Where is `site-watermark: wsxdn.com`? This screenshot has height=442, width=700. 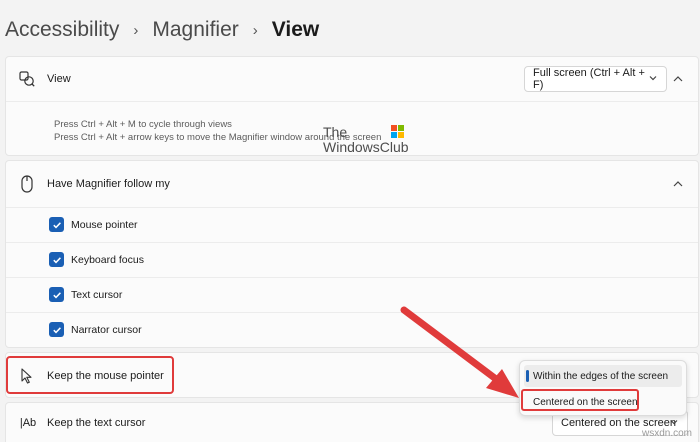 site-watermark: wsxdn.com is located at coordinates (666, 433).